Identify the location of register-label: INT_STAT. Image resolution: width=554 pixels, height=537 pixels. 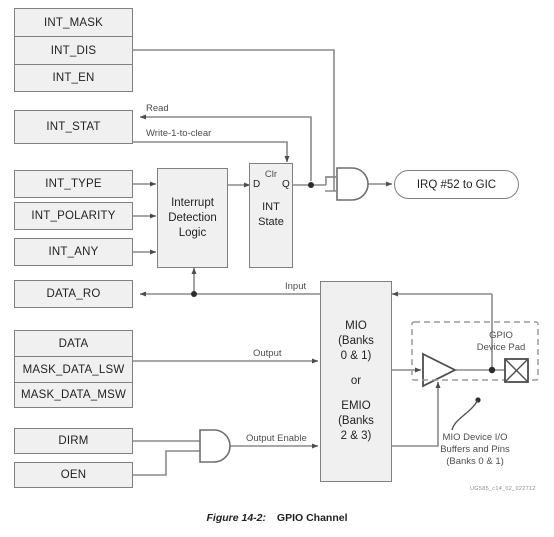
(73, 127).